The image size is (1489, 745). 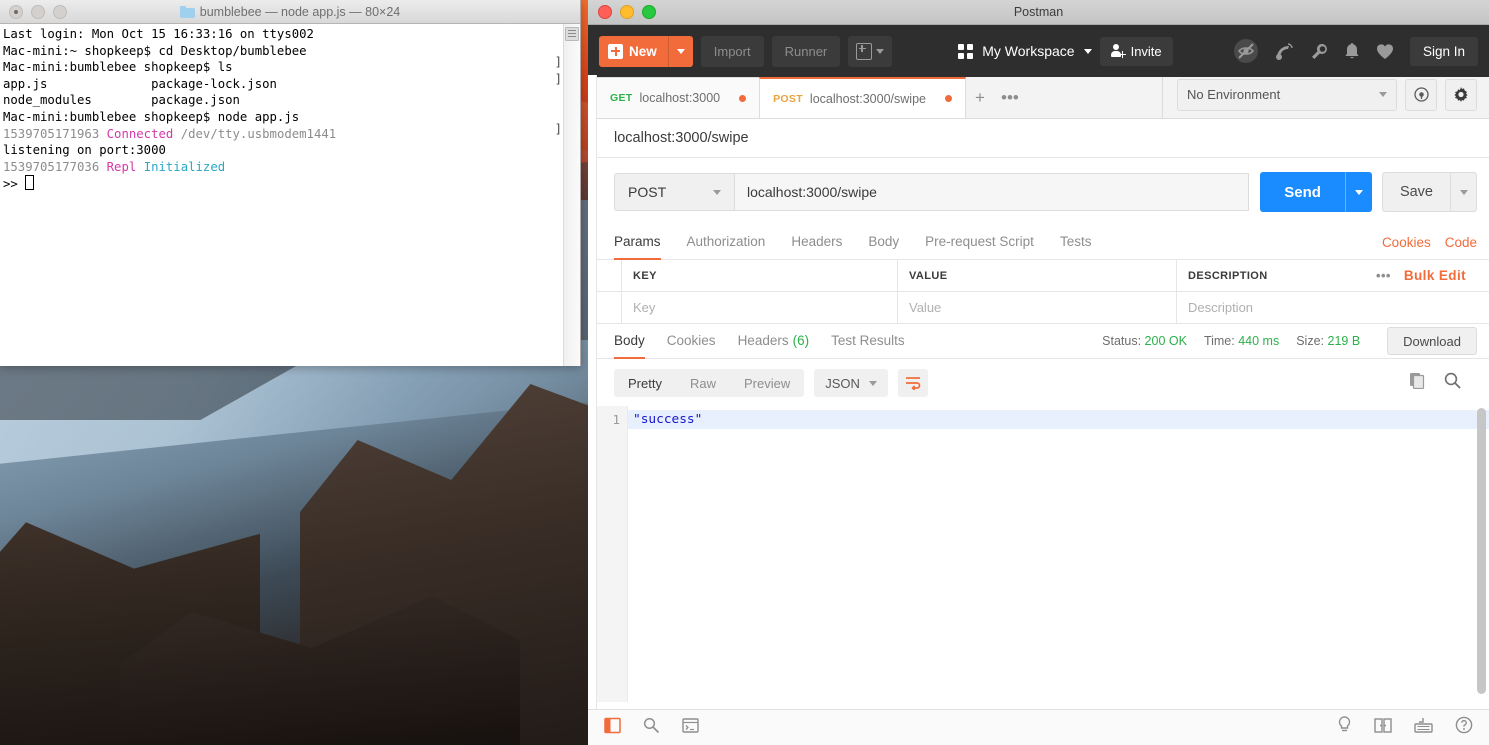 What do you see at coordinates (30, 183) in the screenshot?
I see `terminal-cursor` at bounding box center [30, 183].